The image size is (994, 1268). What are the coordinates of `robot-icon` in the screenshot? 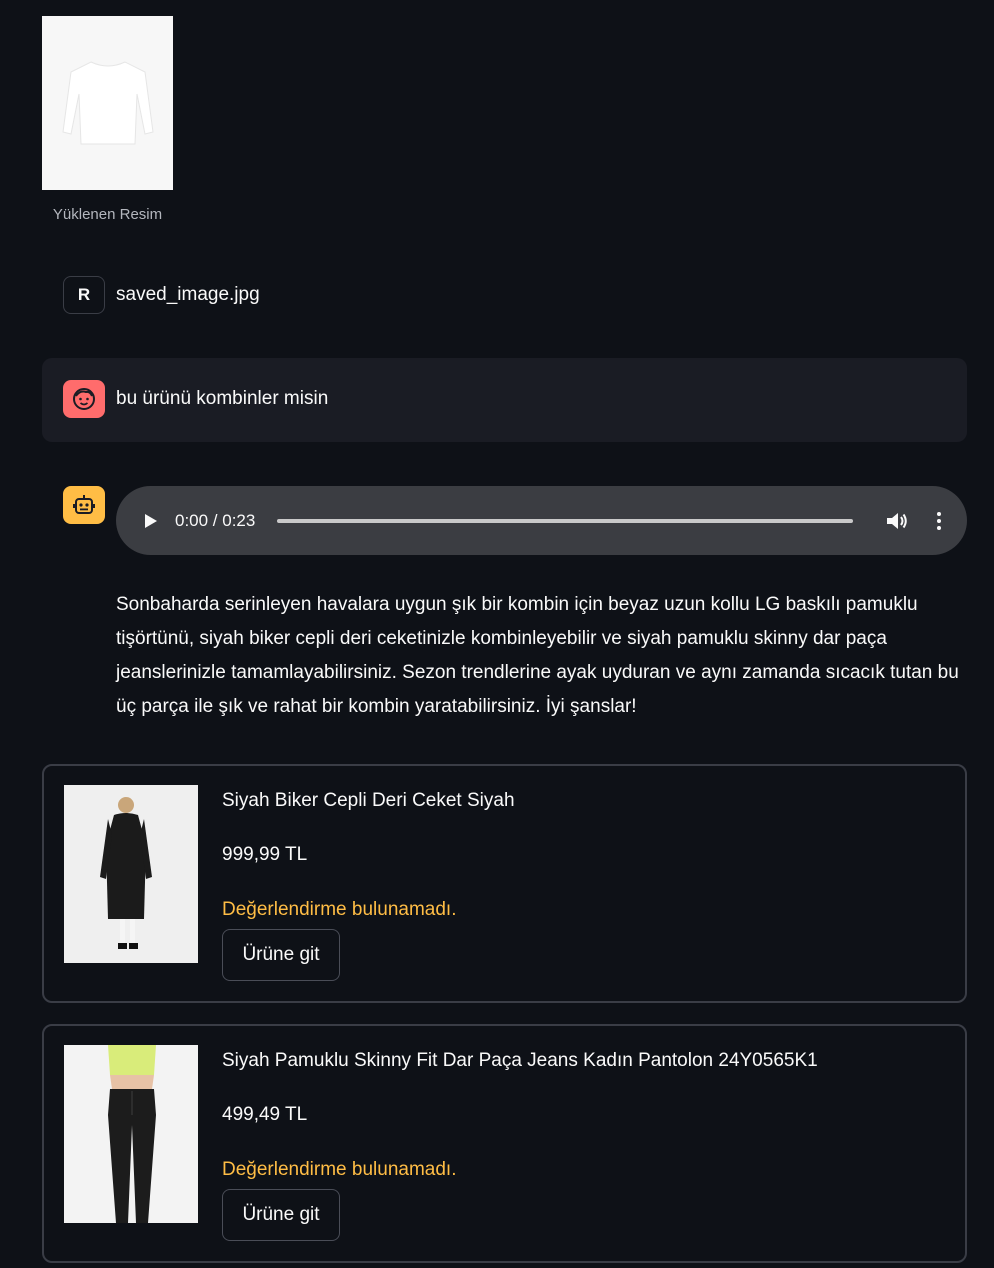 It's located at (84, 504).